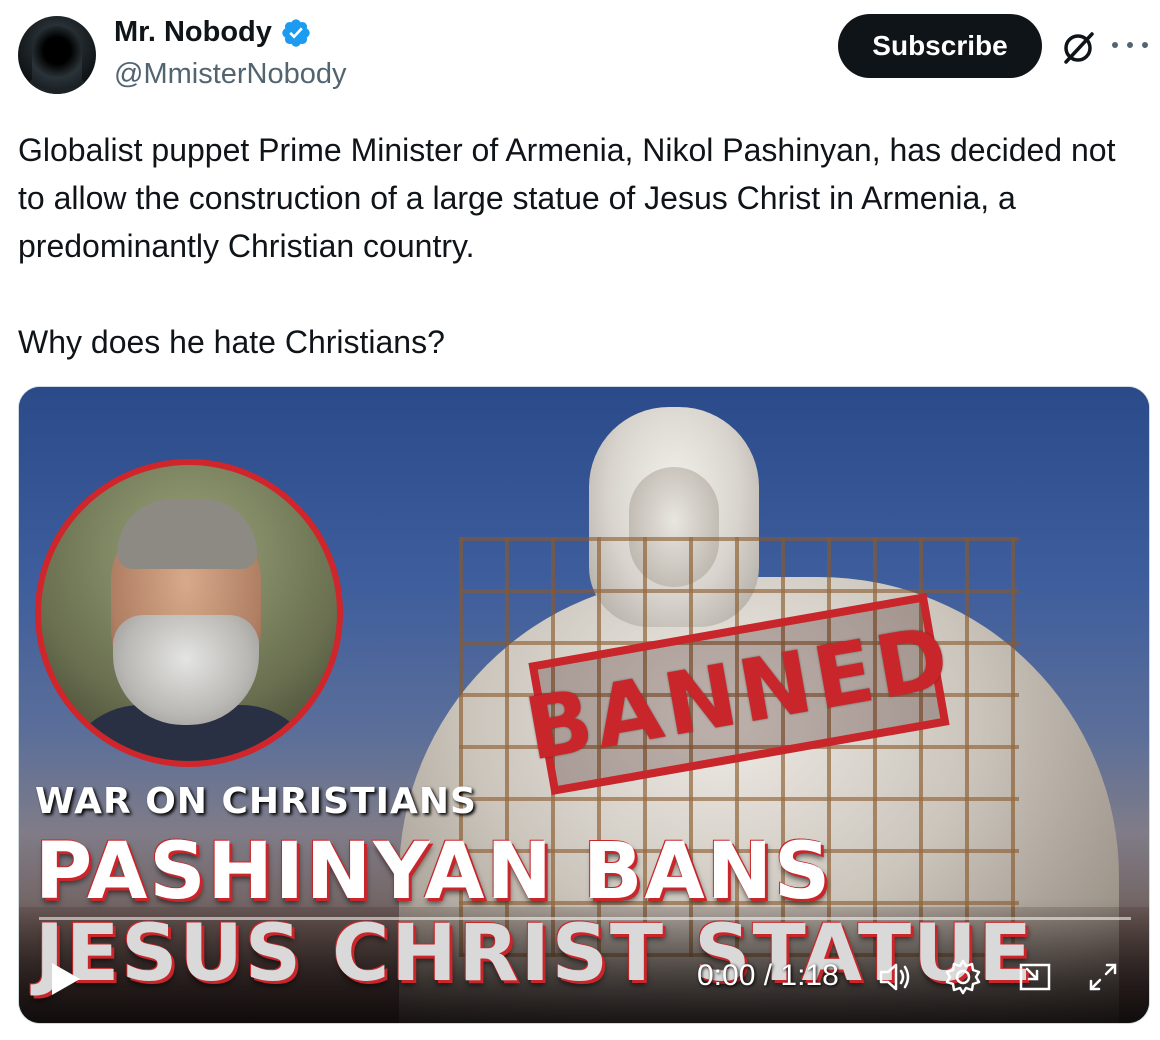 This screenshot has width=1160, height=1040. Describe the element at coordinates (963, 977) in the screenshot. I see `settings-gear-icon` at that location.